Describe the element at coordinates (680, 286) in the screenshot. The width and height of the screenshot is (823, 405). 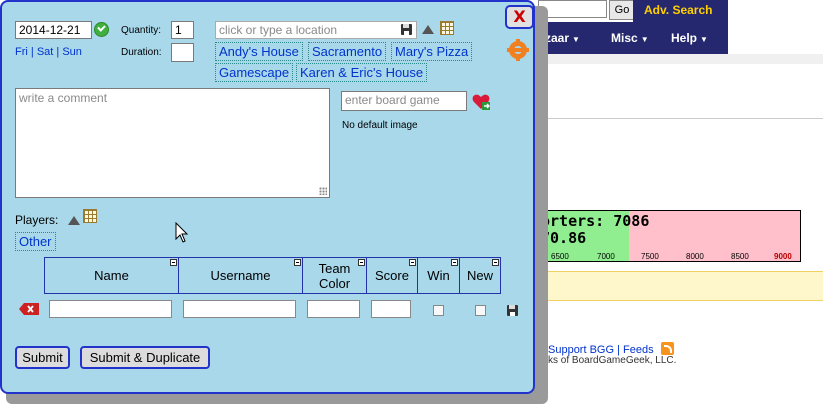
I see `notice-banner` at that location.